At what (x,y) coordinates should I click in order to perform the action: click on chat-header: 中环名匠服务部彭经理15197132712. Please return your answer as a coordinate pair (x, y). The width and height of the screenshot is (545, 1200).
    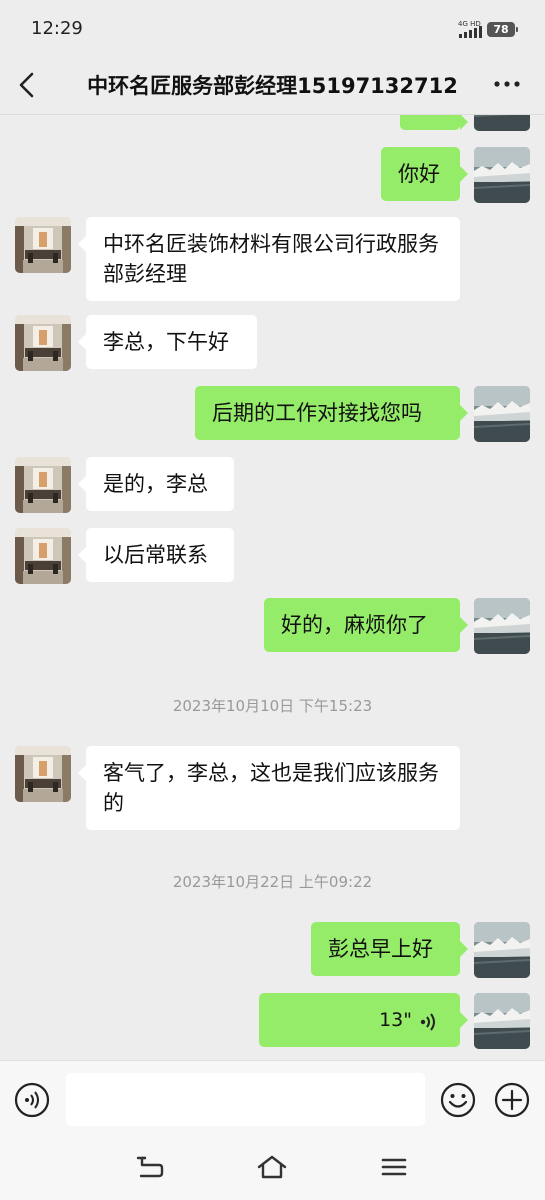
    Looking at the image, I should click on (272, 86).